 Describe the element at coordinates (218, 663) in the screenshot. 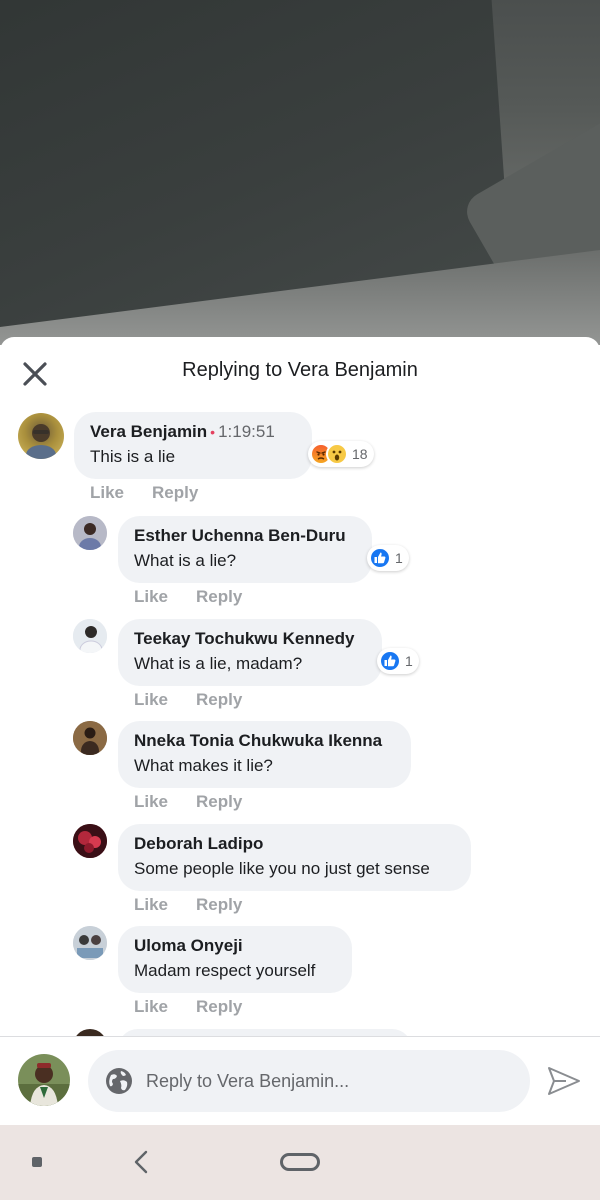

I see `comment-text: What is a lie, madam?` at that location.